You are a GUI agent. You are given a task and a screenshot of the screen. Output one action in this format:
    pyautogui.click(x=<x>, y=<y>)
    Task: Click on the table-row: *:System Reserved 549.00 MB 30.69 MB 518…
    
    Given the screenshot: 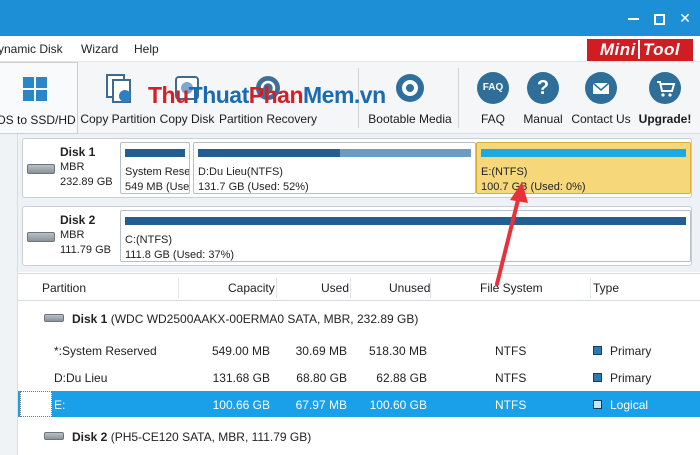 What is the action you would take?
    pyautogui.click(x=359, y=350)
    